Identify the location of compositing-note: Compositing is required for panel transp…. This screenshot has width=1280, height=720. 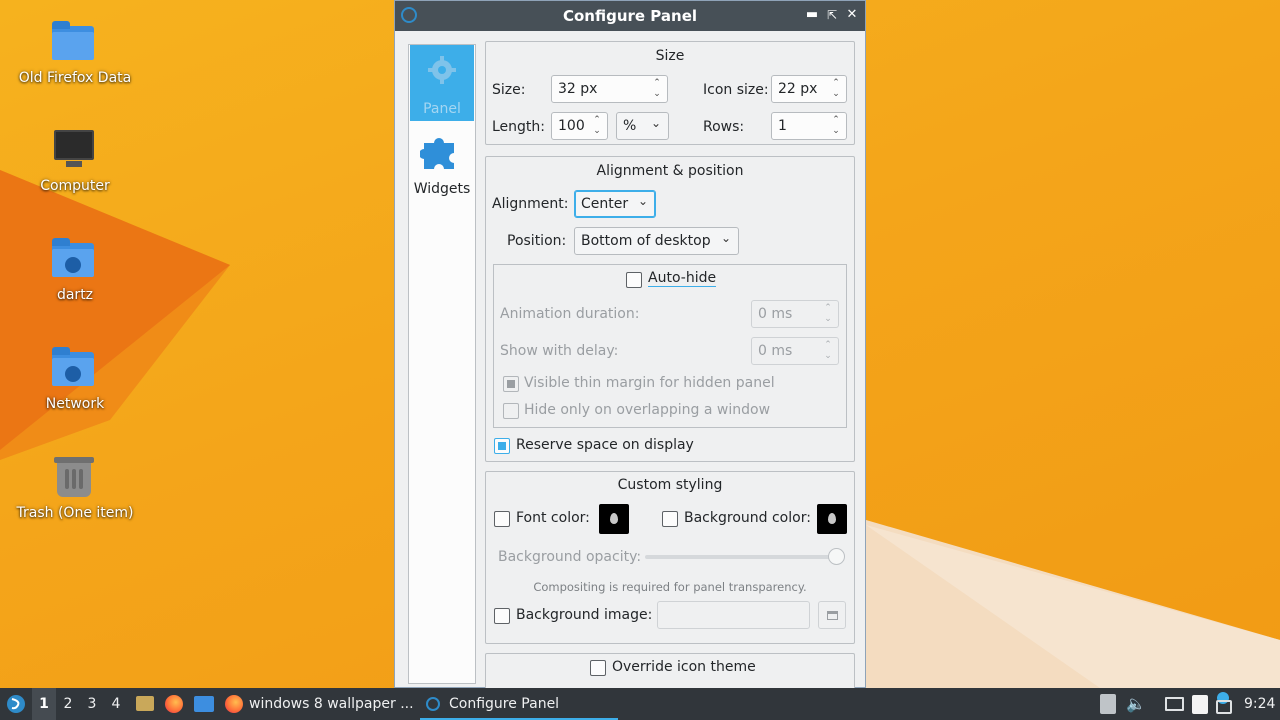
(670, 587).